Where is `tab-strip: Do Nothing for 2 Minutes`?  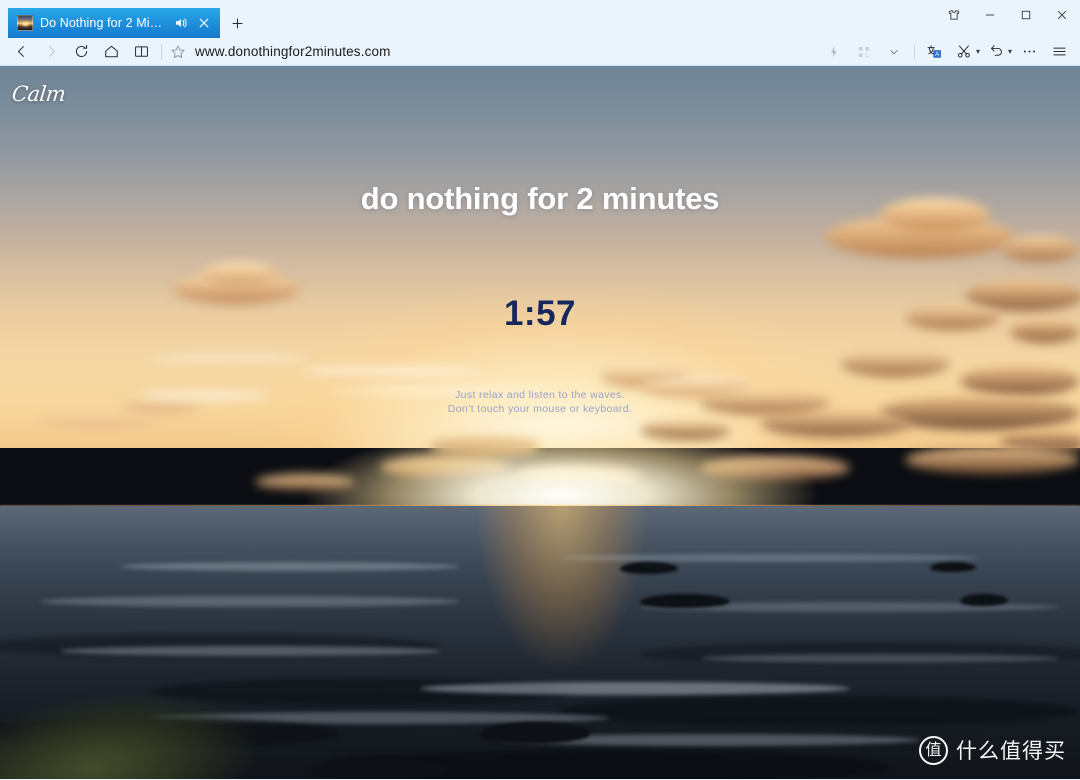
tab-strip: Do Nothing for 2 Minutes is located at coordinates (127, 19).